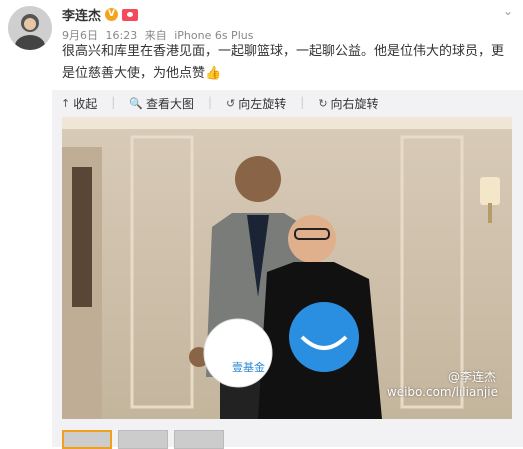 This screenshot has height=449, width=523. Describe the element at coordinates (442, 392) in the screenshot. I see `watermark-url: weibo.com/lilianjie` at that location.